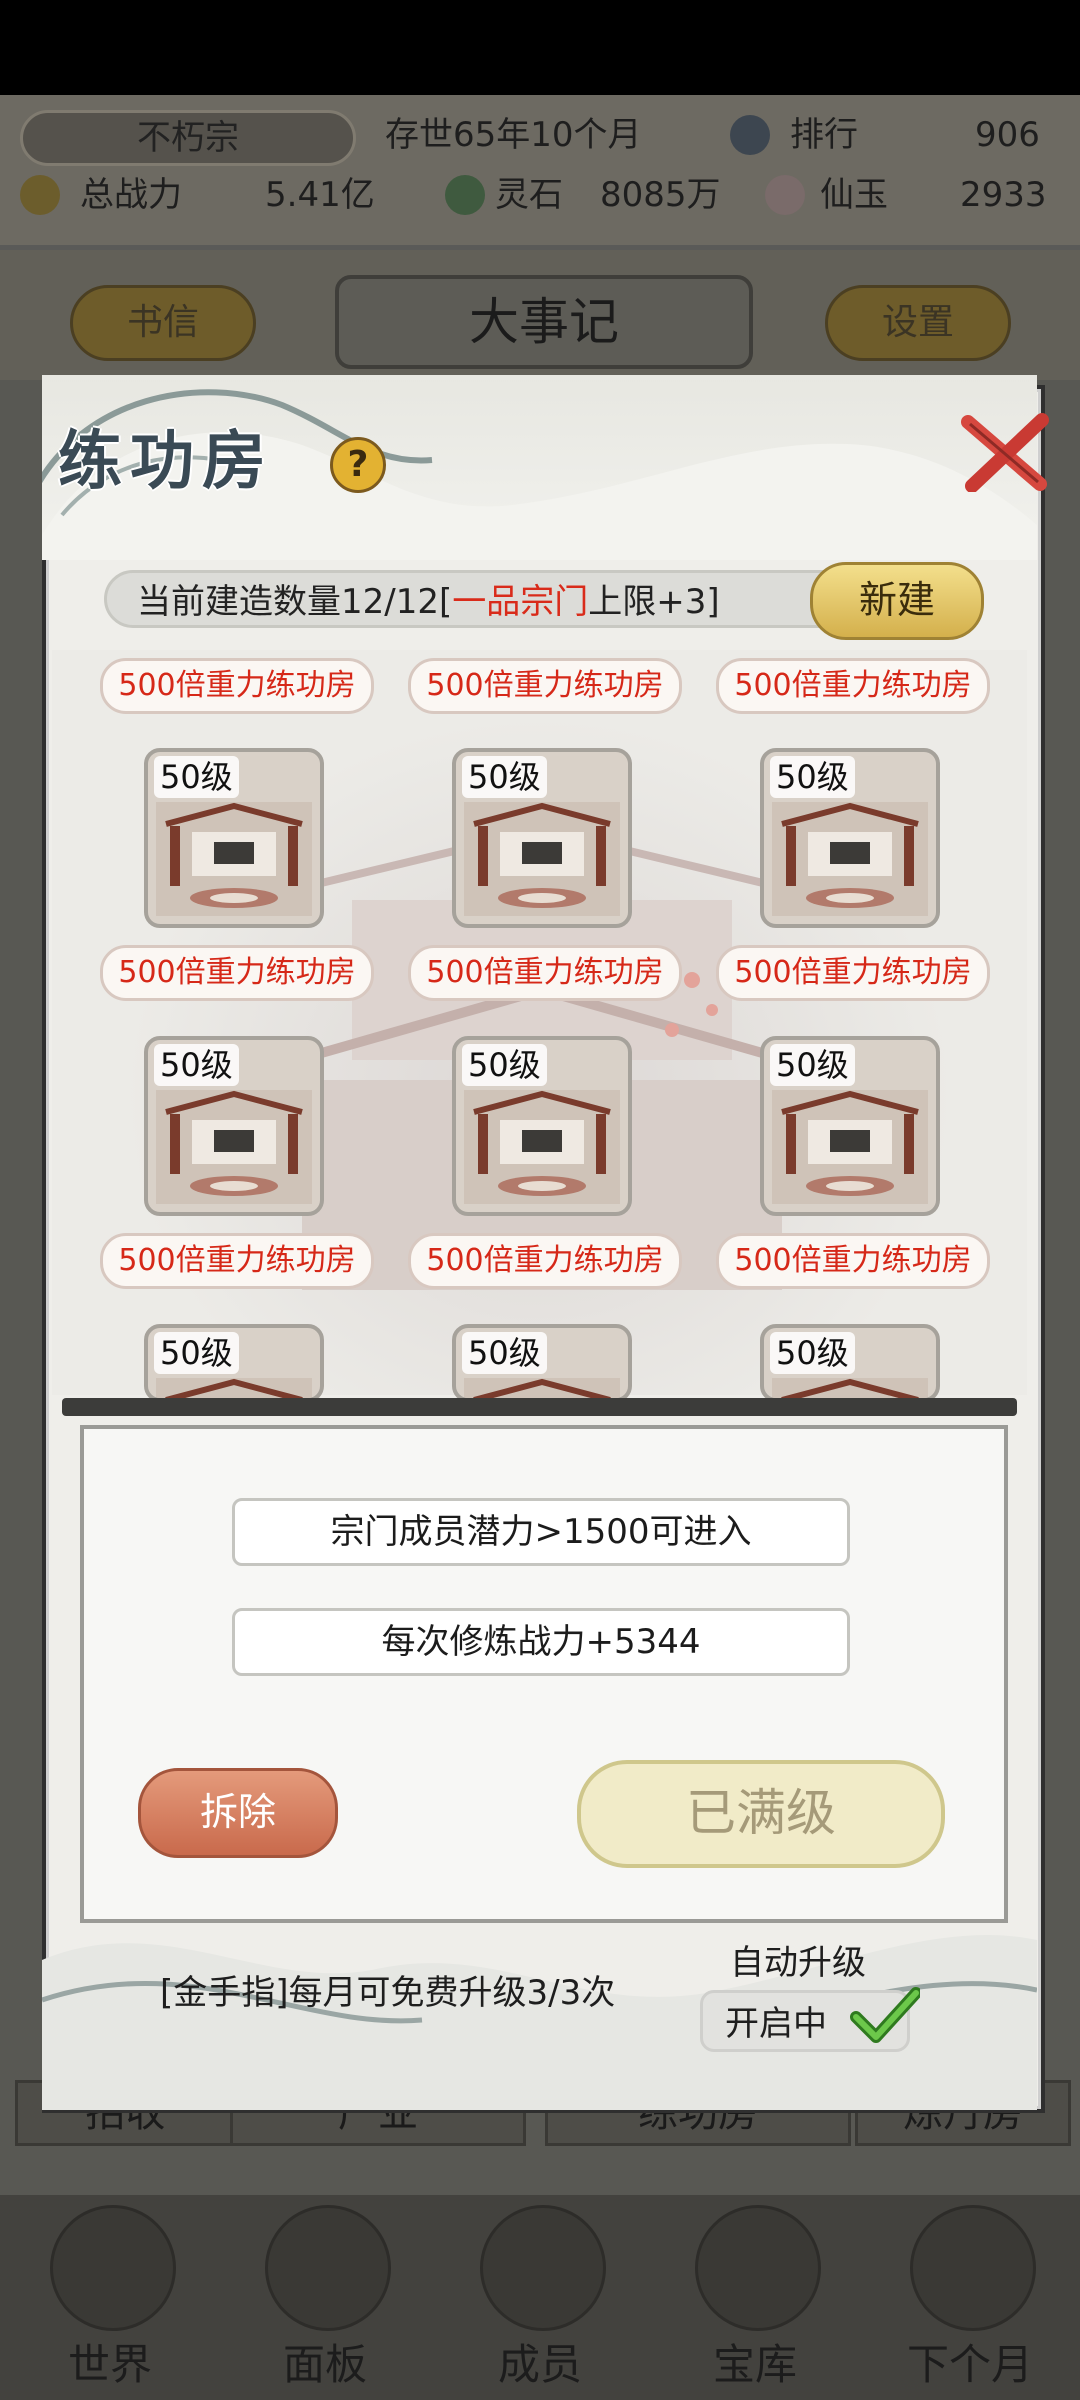 This screenshot has height=2400, width=1080. Describe the element at coordinates (1007, 135) in the screenshot. I see `rank-value: 906` at that location.